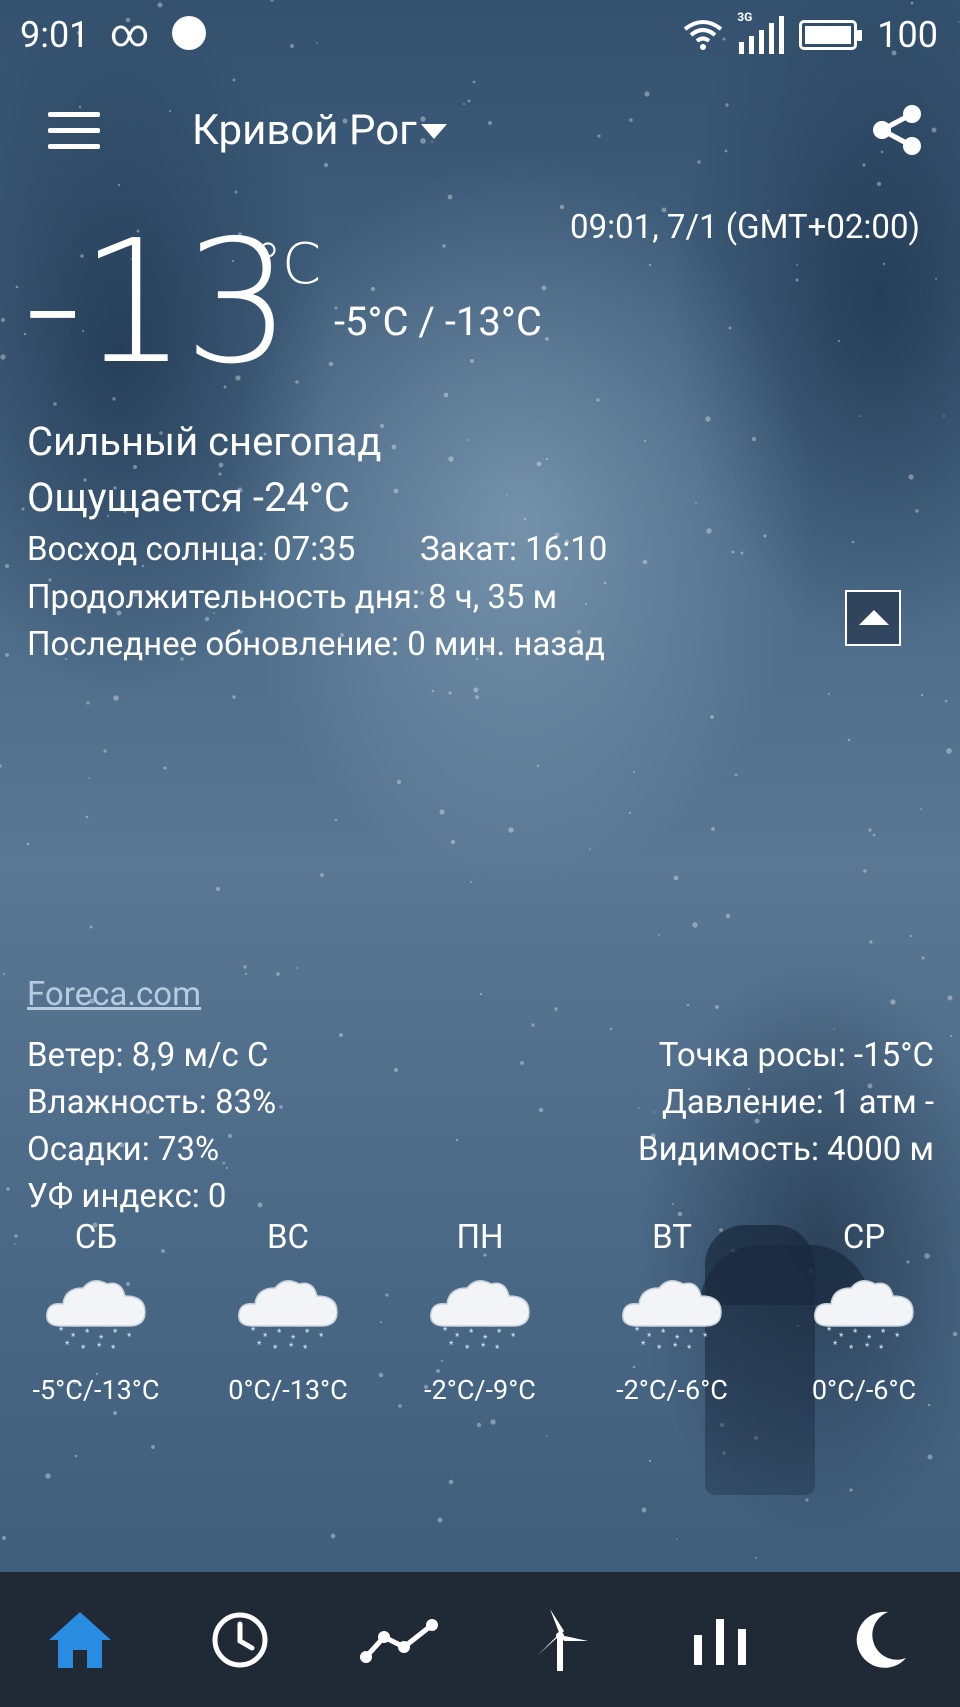 Image resolution: width=960 pixels, height=1707 pixels. I want to click on forecast-day: ВС * * * * * * * * * * * * 0°C/-13°C, so click(288, 1312).